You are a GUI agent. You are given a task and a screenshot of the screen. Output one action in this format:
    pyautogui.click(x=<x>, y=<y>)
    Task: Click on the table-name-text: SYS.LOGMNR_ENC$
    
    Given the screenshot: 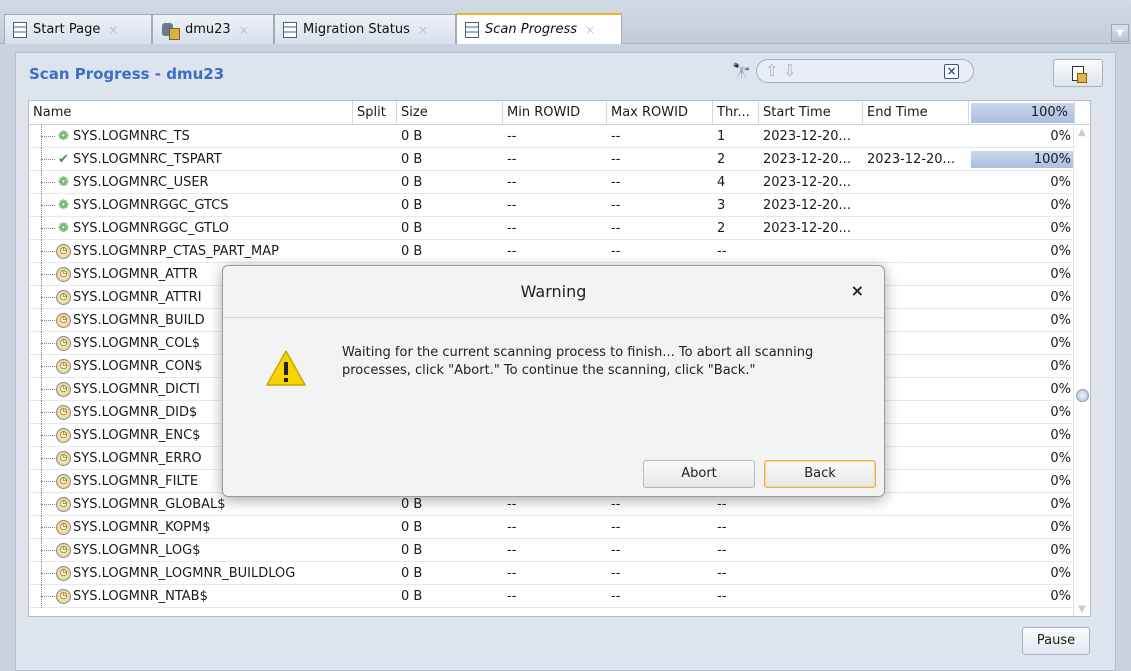 What is the action you would take?
    pyautogui.click(x=137, y=435)
    